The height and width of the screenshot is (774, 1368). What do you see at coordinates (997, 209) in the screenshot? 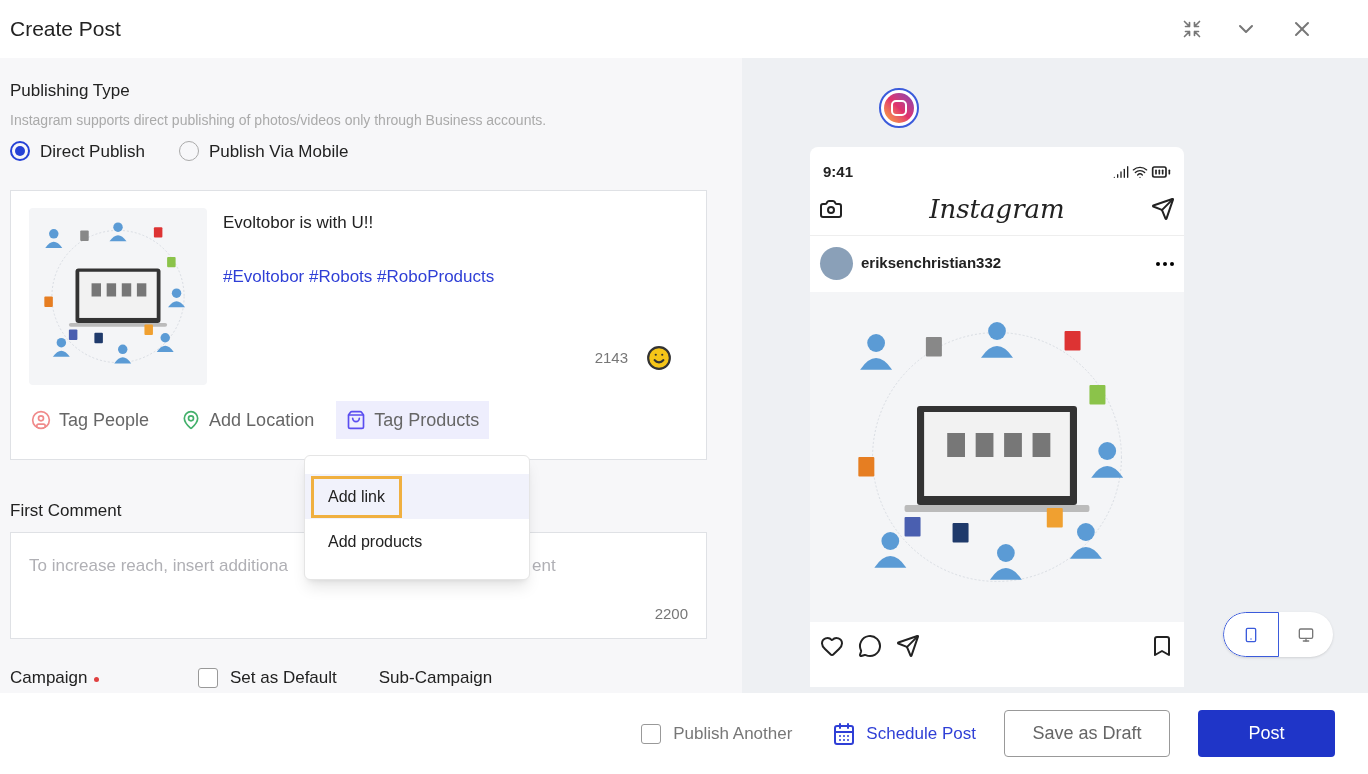
I see `app-logo-text: Instagram` at bounding box center [997, 209].